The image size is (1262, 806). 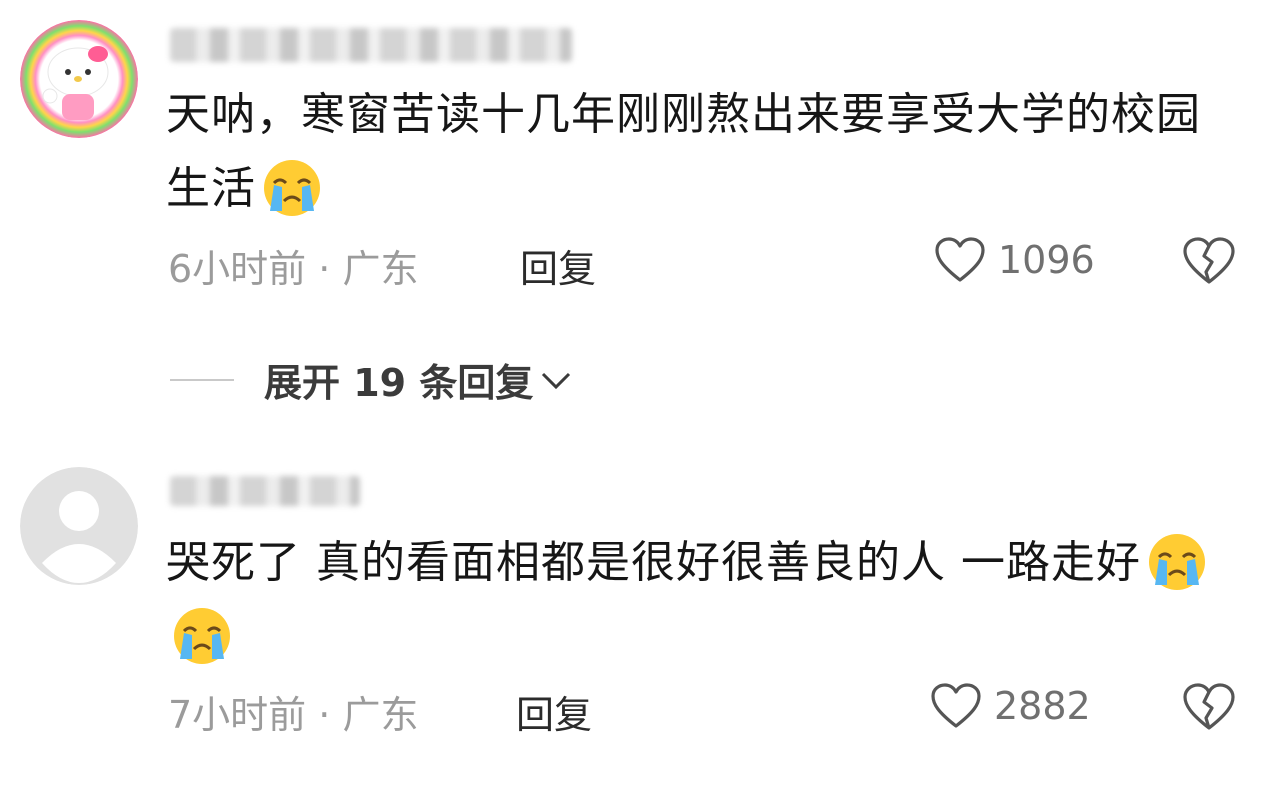 I want to click on comment-meta: 6小时前 · 广东, so click(x=293, y=265).